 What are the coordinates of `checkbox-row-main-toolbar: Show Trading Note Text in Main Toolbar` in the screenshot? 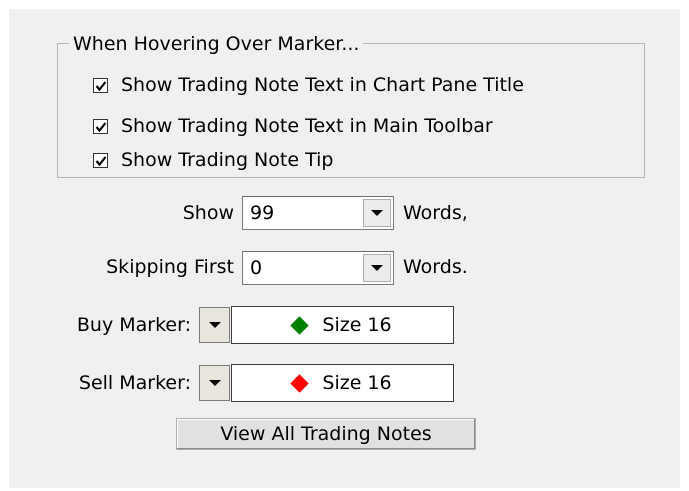 It's located at (293, 126).